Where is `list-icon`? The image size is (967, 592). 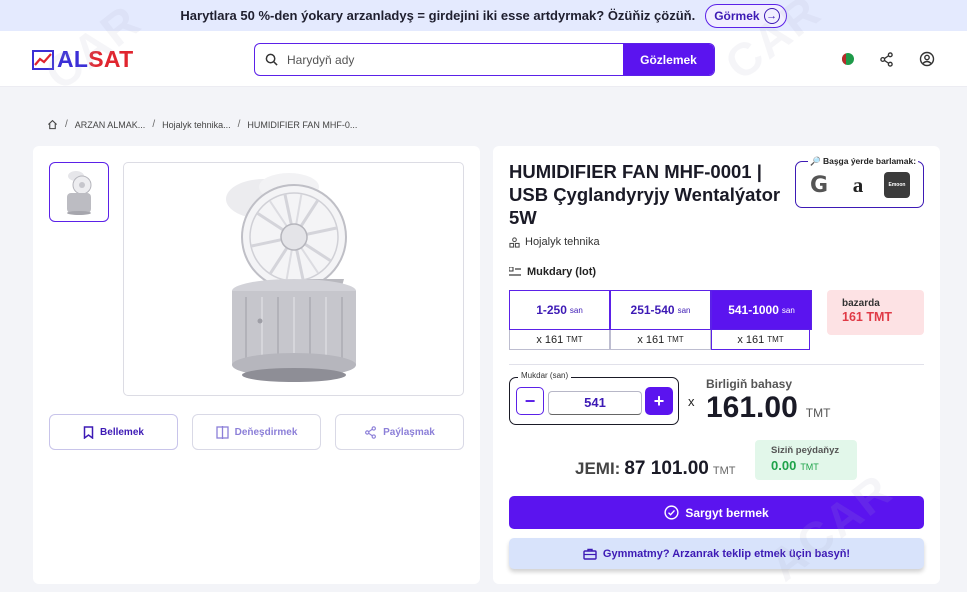
list-icon is located at coordinates (515, 271).